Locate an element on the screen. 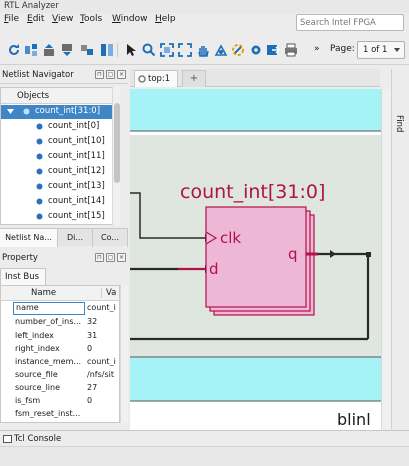 This screenshot has width=409, height=466. property-title: Property is located at coordinates (20, 258).